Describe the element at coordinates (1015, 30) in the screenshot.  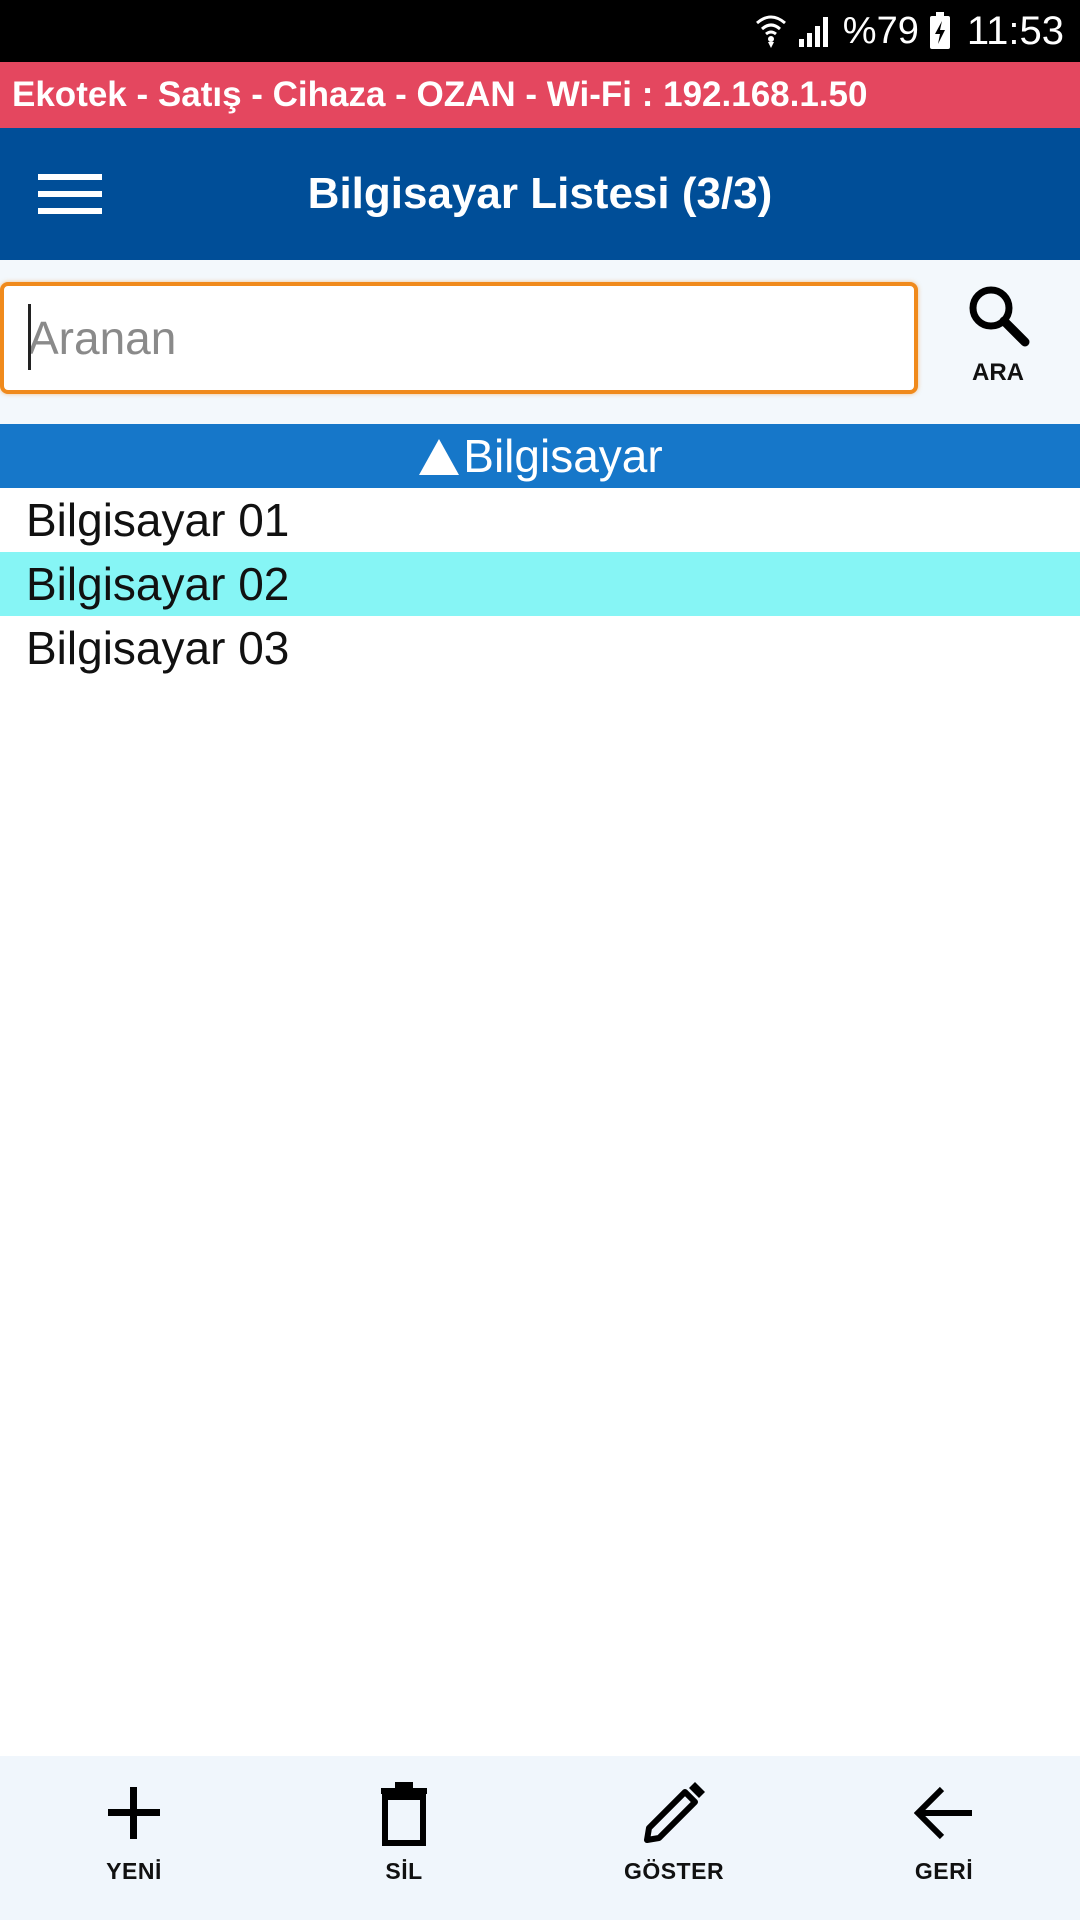
I see `clock: 11:53` at that location.